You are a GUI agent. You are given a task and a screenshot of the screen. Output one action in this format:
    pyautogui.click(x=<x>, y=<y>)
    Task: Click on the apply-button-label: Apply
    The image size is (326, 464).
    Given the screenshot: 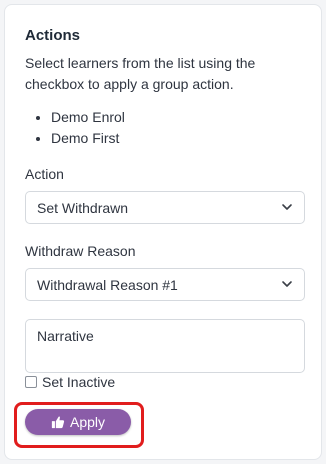 What is the action you would take?
    pyautogui.click(x=87, y=422)
    